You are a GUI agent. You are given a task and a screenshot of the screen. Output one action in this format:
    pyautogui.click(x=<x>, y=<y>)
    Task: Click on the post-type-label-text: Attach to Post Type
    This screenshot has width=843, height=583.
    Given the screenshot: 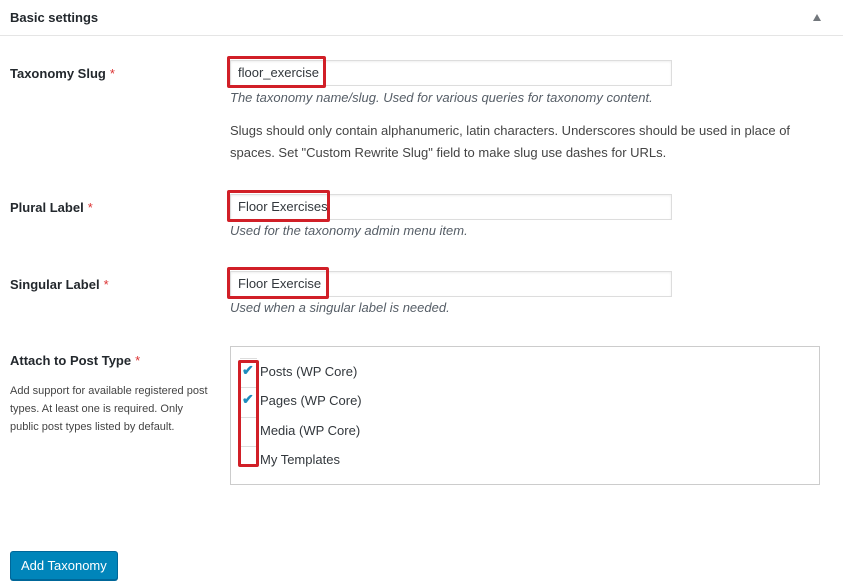 What is the action you would take?
    pyautogui.click(x=71, y=360)
    